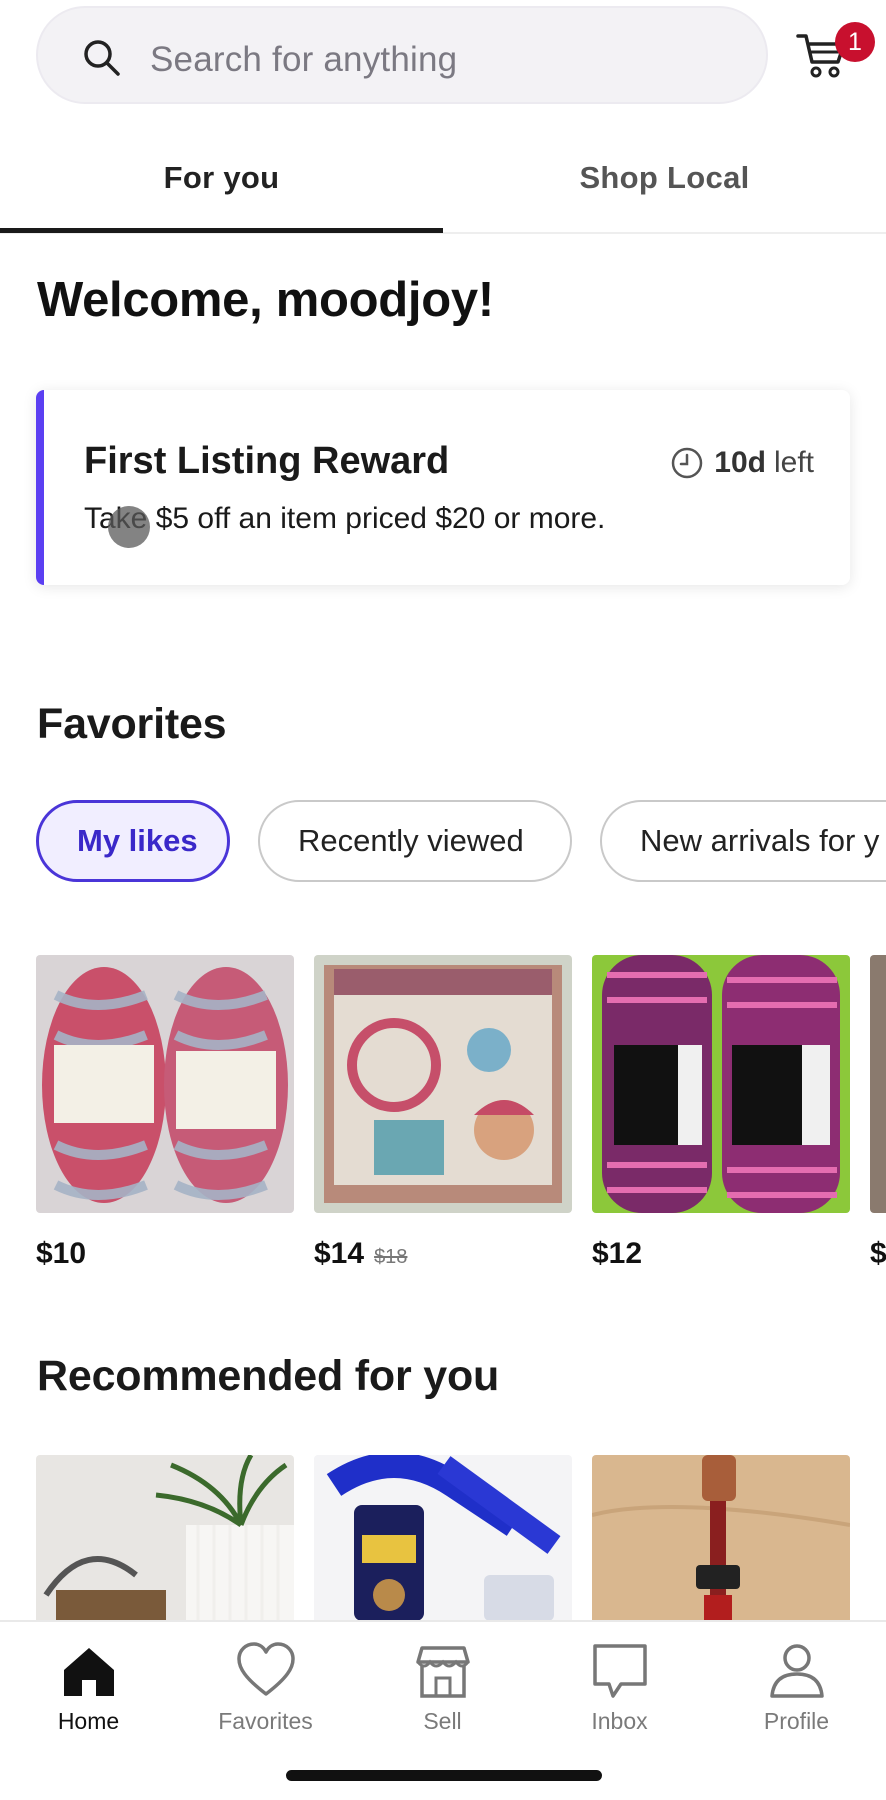  Describe the element at coordinates (268, 1376) in the screenshot. I see `recommended-heading: Recommended for you` at that location.